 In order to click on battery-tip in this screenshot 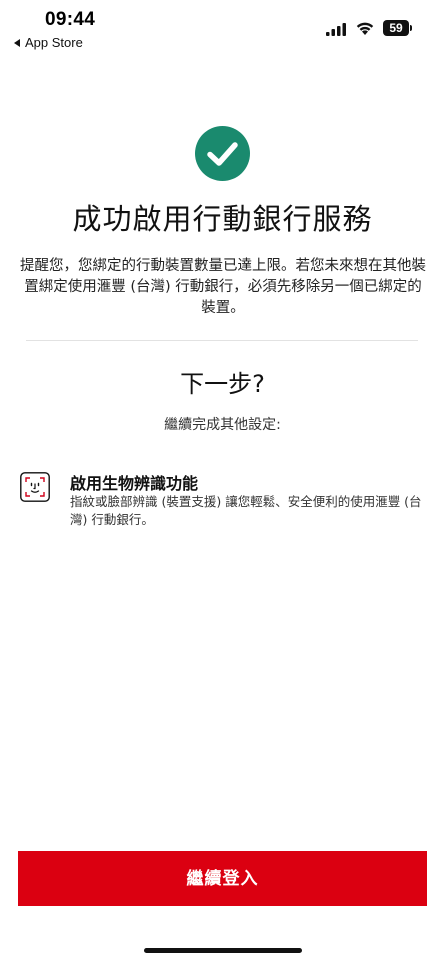, I will do `click(411, 28)`.